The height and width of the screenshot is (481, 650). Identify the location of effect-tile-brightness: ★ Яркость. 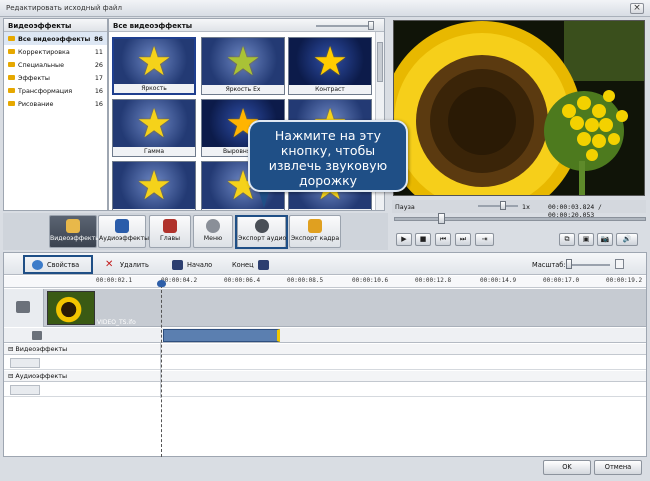
(154, 66).